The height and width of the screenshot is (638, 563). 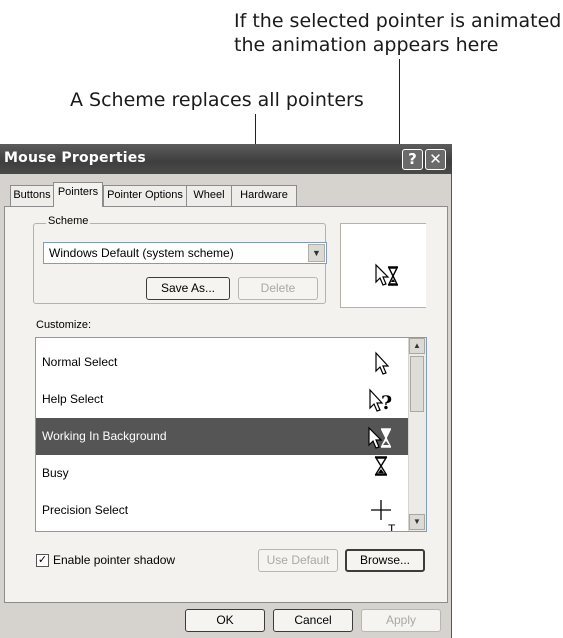 What do you see at coordinates (417, 384) in the screenshot?
I see `scroll-thumb` at bounding box center [417, 384].